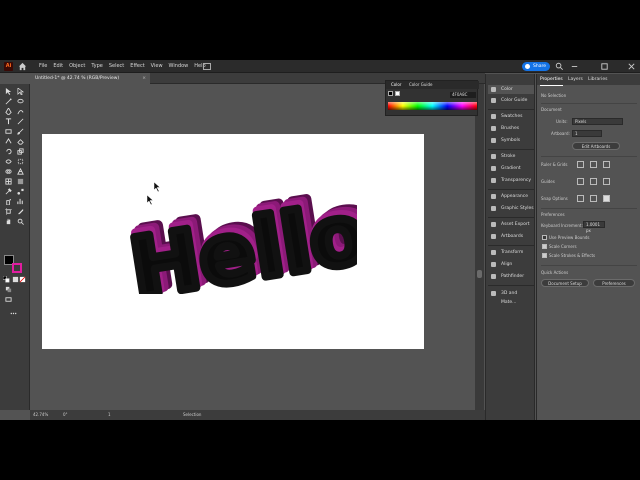 This screenshot has height=480, width=640. Describe the element at coordinates (511, 252) in the screenshot. I see `panel-transform: Transform` at that location.